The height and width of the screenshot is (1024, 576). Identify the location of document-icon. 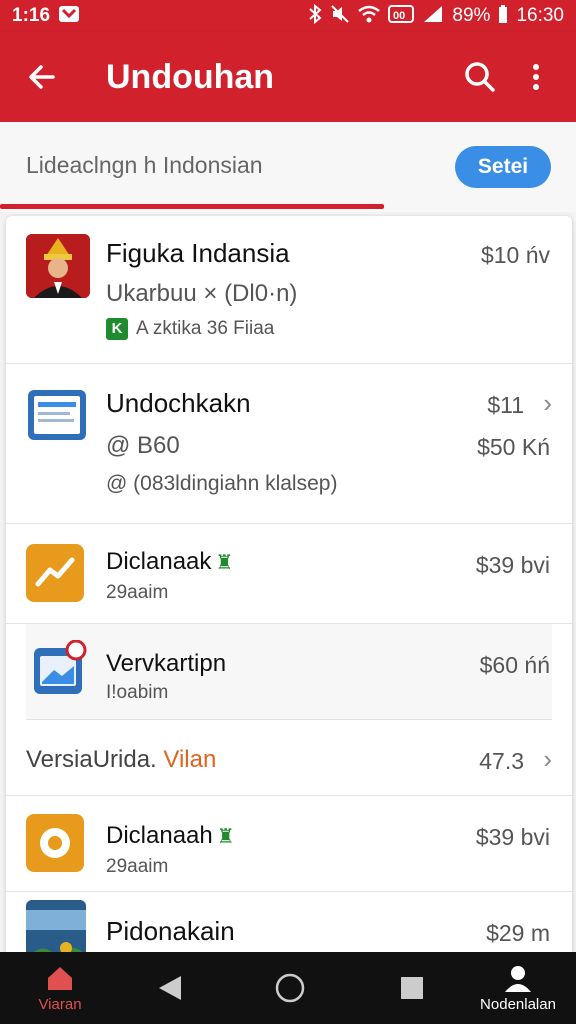
(58, 420).